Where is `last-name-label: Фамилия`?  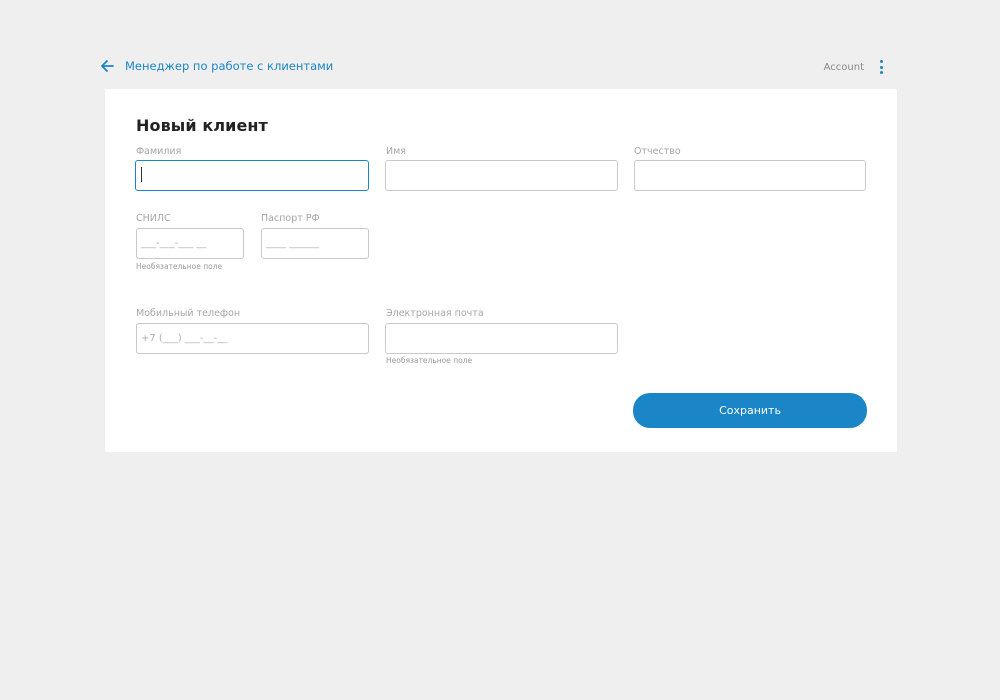 last-name-label: Фамилия is located at coordinates (159, 151).